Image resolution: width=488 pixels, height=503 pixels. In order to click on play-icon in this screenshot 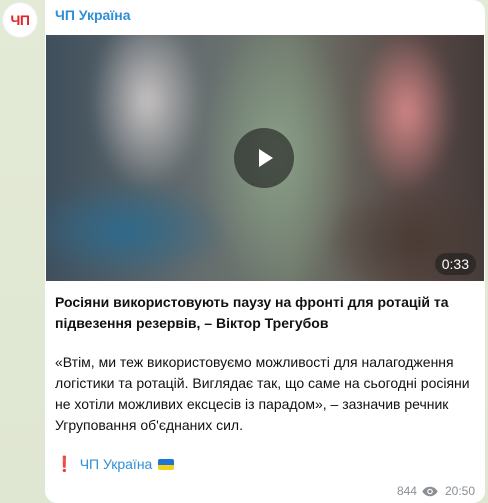, I will do `click(266, 158)`.